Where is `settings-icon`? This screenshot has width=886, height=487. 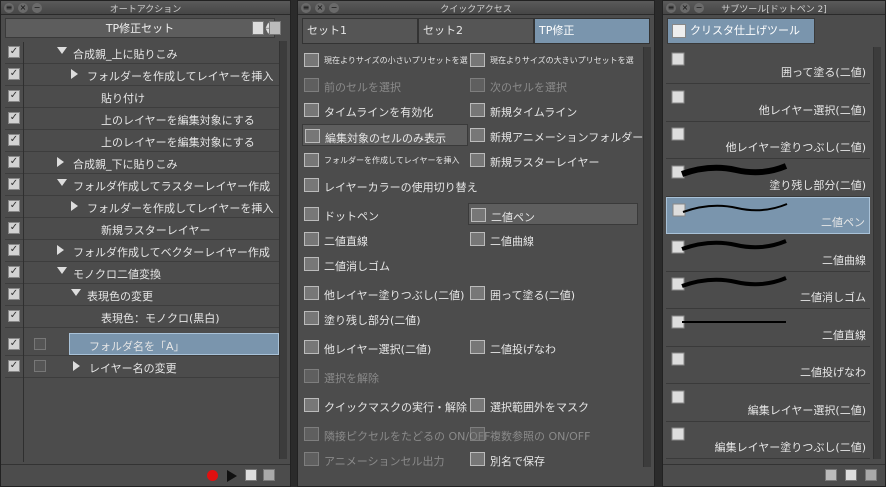
settings-icon is located at coordinates (831, 475).